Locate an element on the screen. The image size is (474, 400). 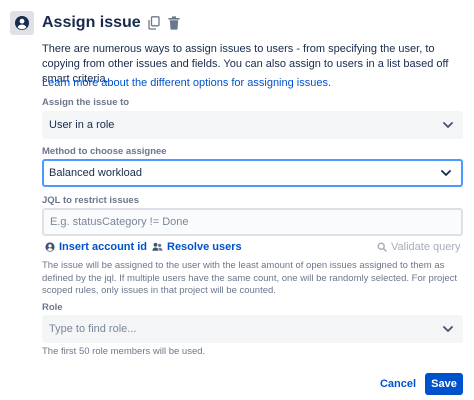
method-value: Balanced workload is located at coordinates (95, 173).